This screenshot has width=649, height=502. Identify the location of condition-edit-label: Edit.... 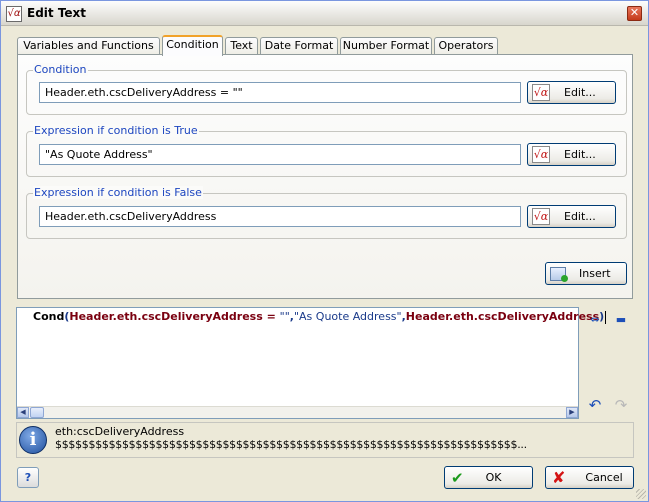
(580, 92).